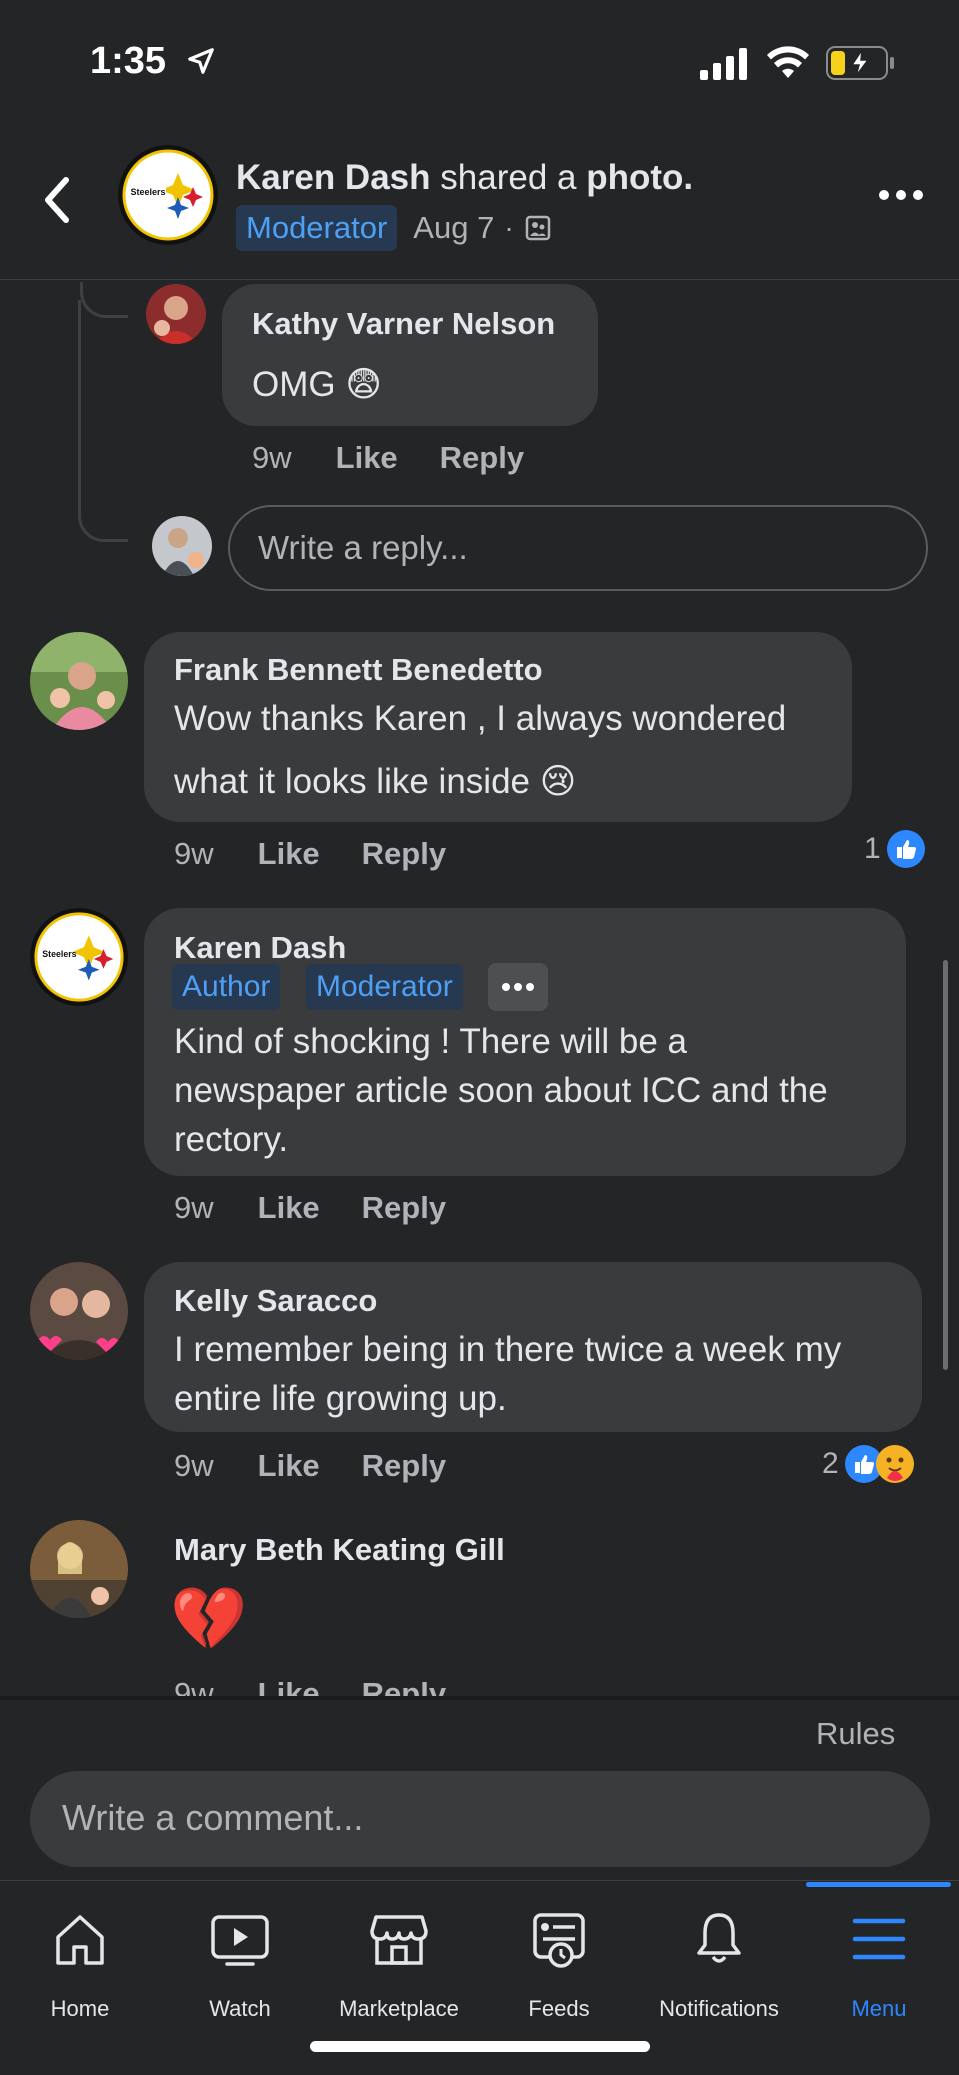 The image size is (959, 2075). I want to click on status-bar: 1:35, so click(479, 60).